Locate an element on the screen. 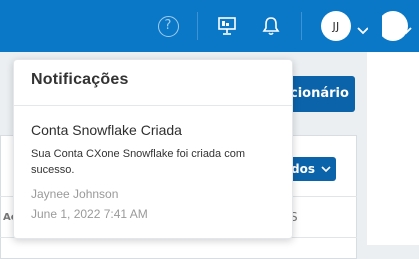 Image resolution: width=419 pixels, height=259 pixels. notifications-title: Notificações is located at coordinates (80, 79).